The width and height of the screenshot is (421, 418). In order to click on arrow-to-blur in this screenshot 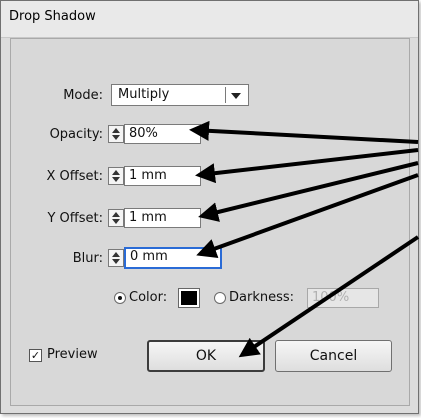, I will do `click(307, 215)`.